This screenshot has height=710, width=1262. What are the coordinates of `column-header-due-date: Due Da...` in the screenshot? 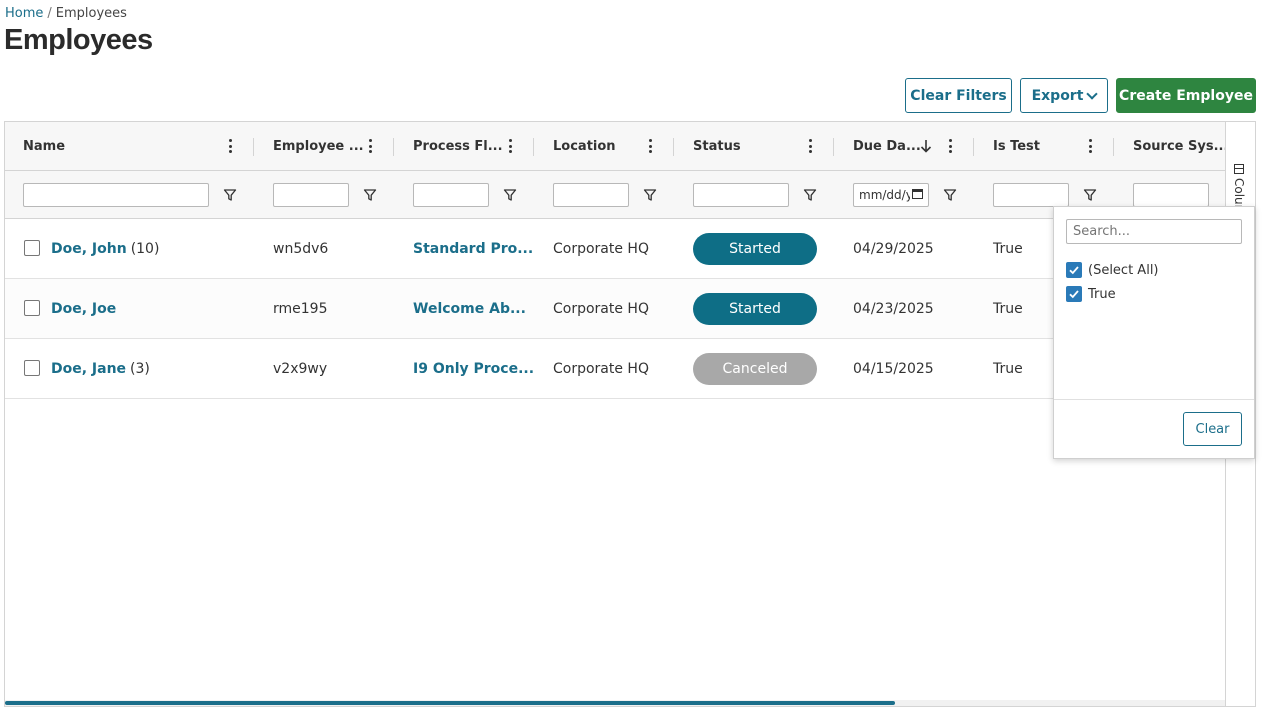 It's located at (913, 146).